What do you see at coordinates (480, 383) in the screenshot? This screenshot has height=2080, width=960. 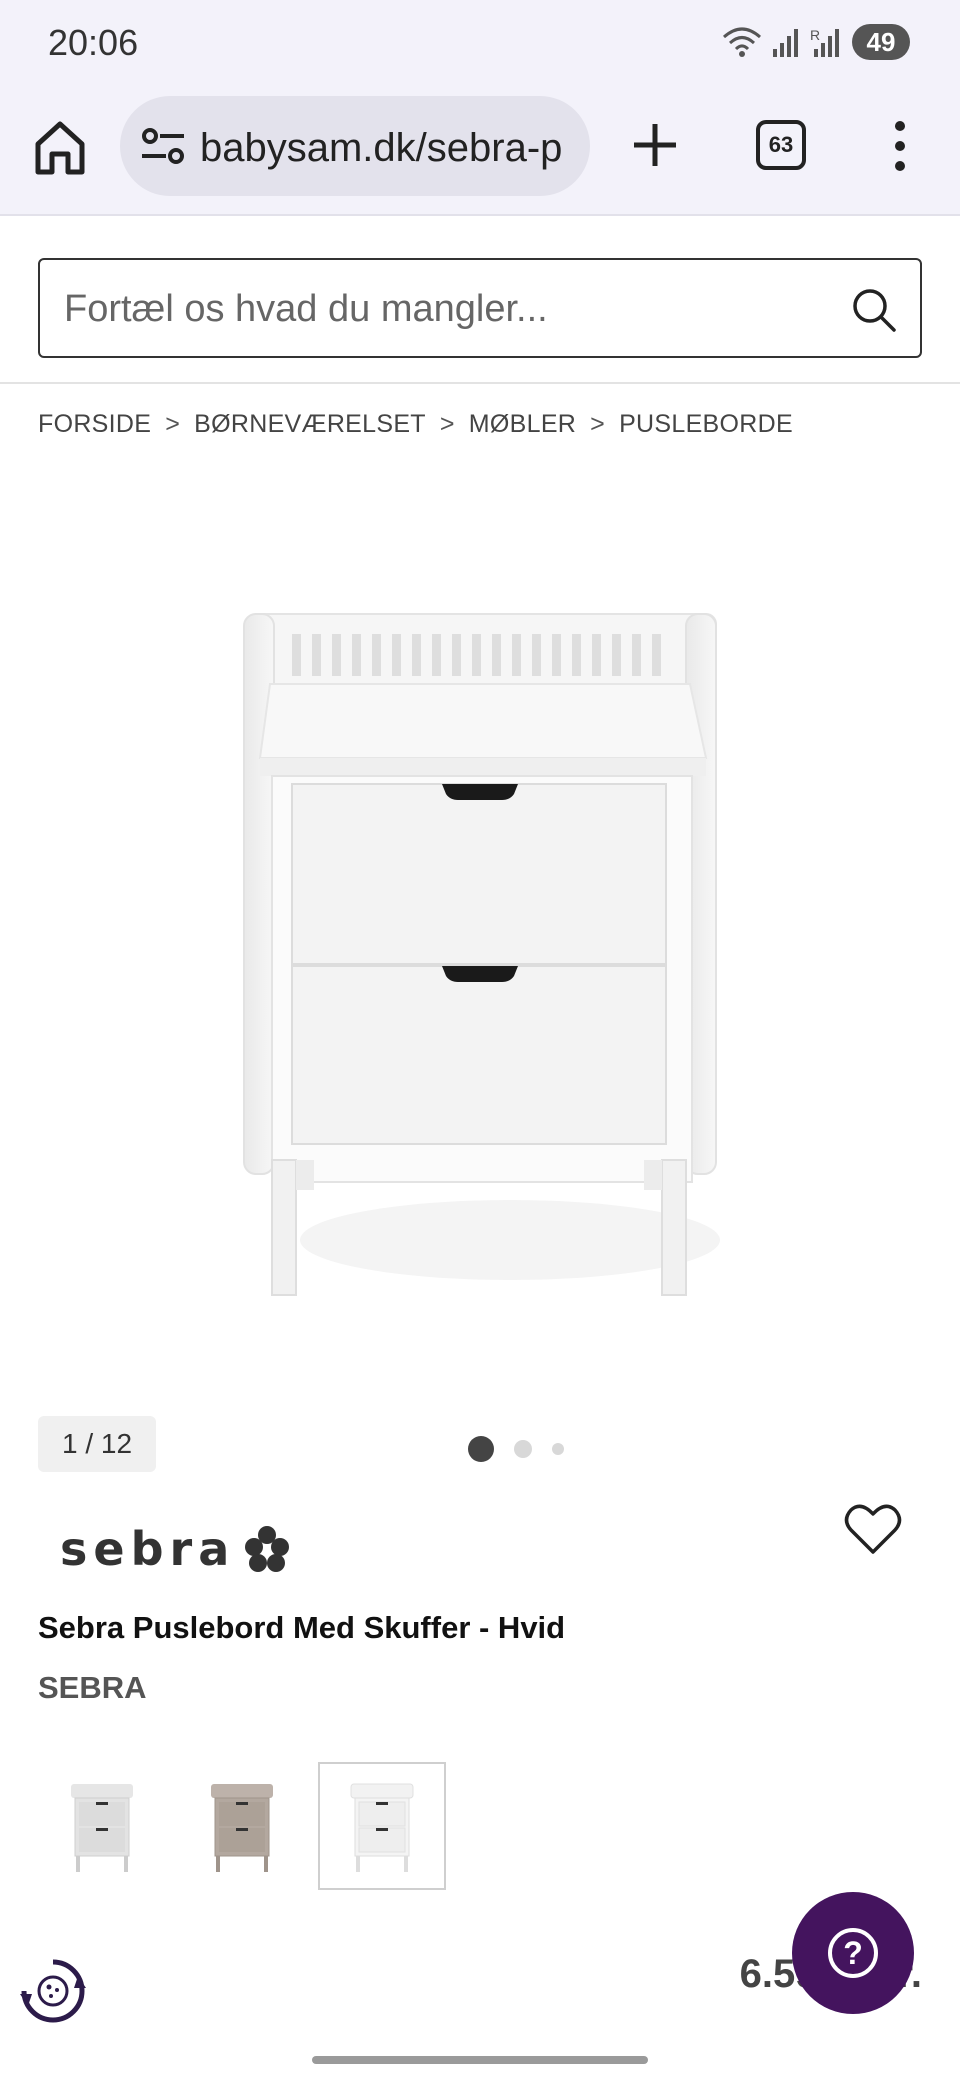 I see `divider` at bounding box center [480, 383].